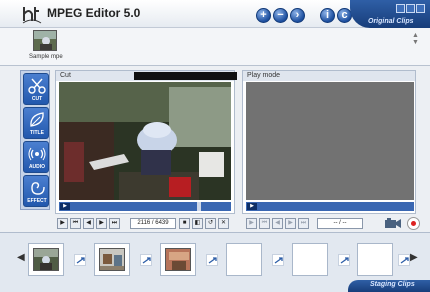 The width and height of the screenshot is (430, 292). I want to click on end2-button: ⏭, so click(303, 223).